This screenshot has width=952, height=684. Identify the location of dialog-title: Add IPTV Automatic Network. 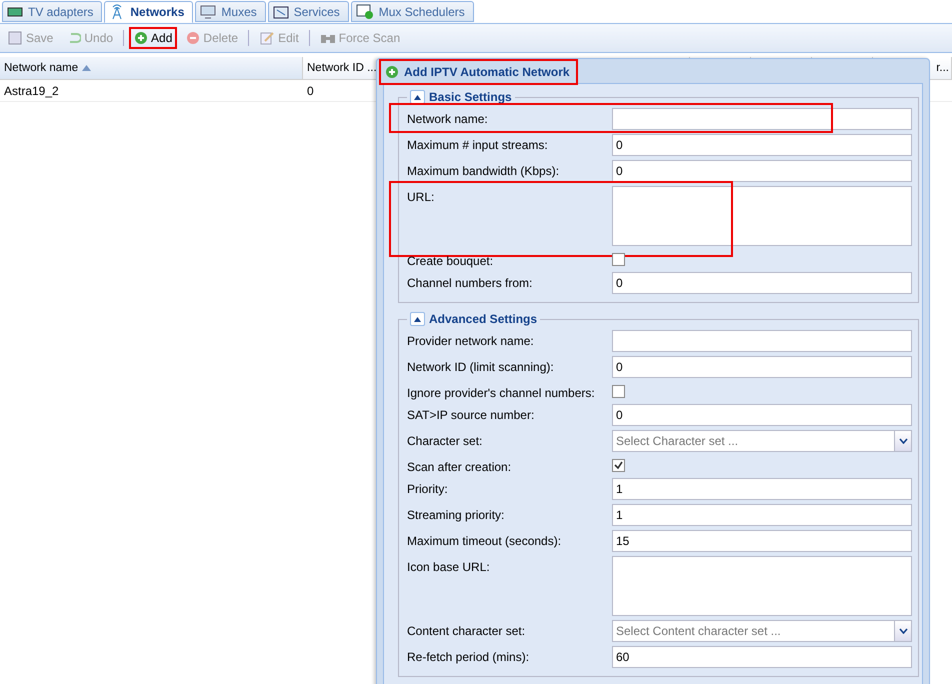
(478, 72).